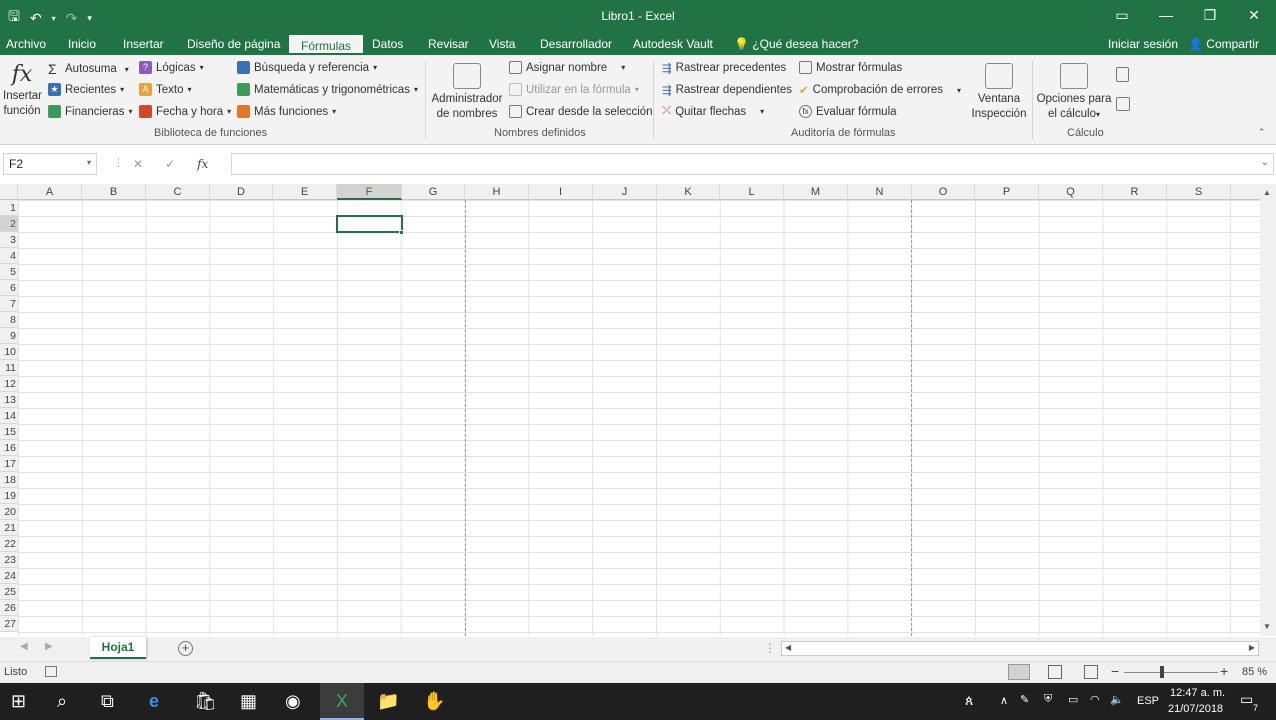 This screenshot has width=1276, height=720. What do you see at coordinates (185, 648) in the screenshot?
I see `new-sheet-icon: +` at bounding box center [185, 648].